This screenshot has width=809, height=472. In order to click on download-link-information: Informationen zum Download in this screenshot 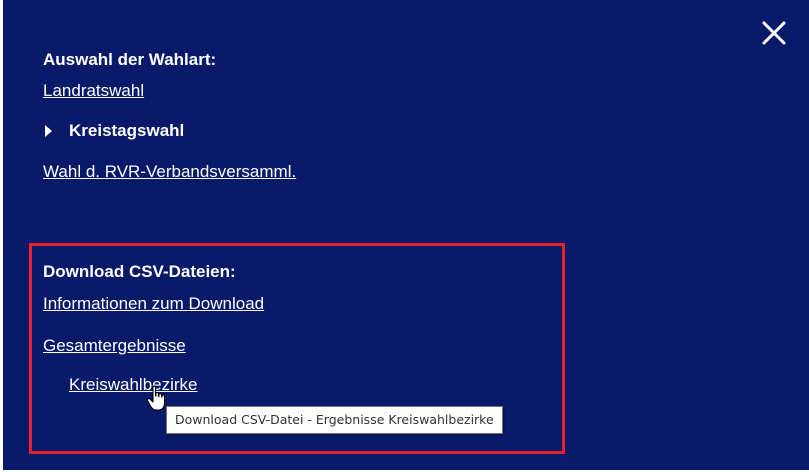, I will do `click(153, 304)`.